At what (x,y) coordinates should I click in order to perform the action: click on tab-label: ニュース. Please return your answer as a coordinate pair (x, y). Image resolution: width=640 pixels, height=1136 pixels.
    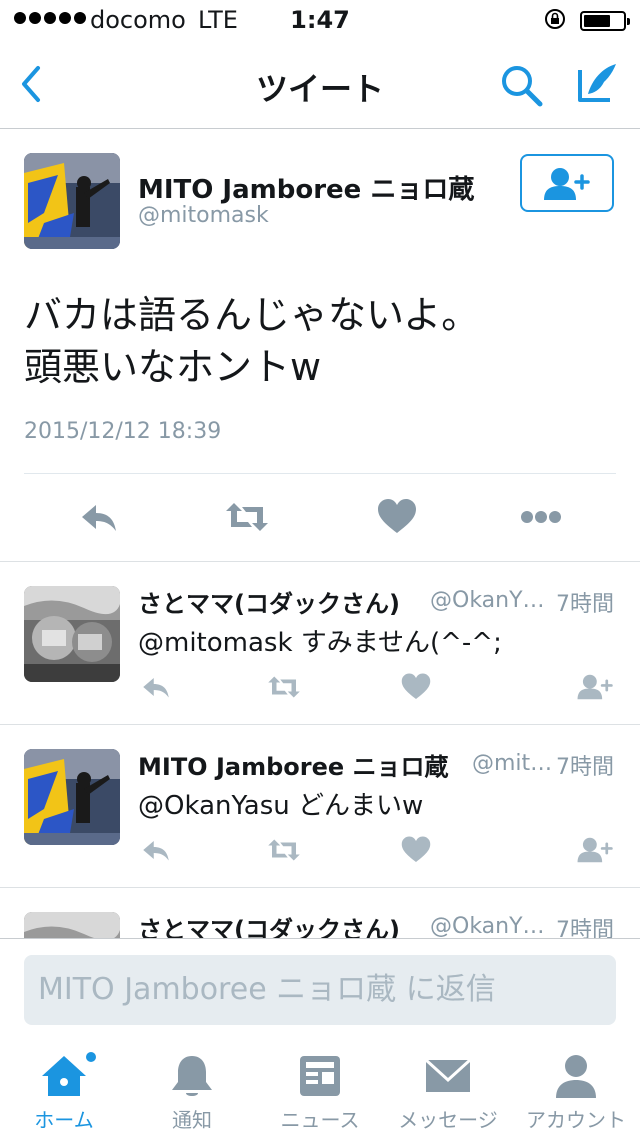
    Looking at the image, I should click on (320, 1120).